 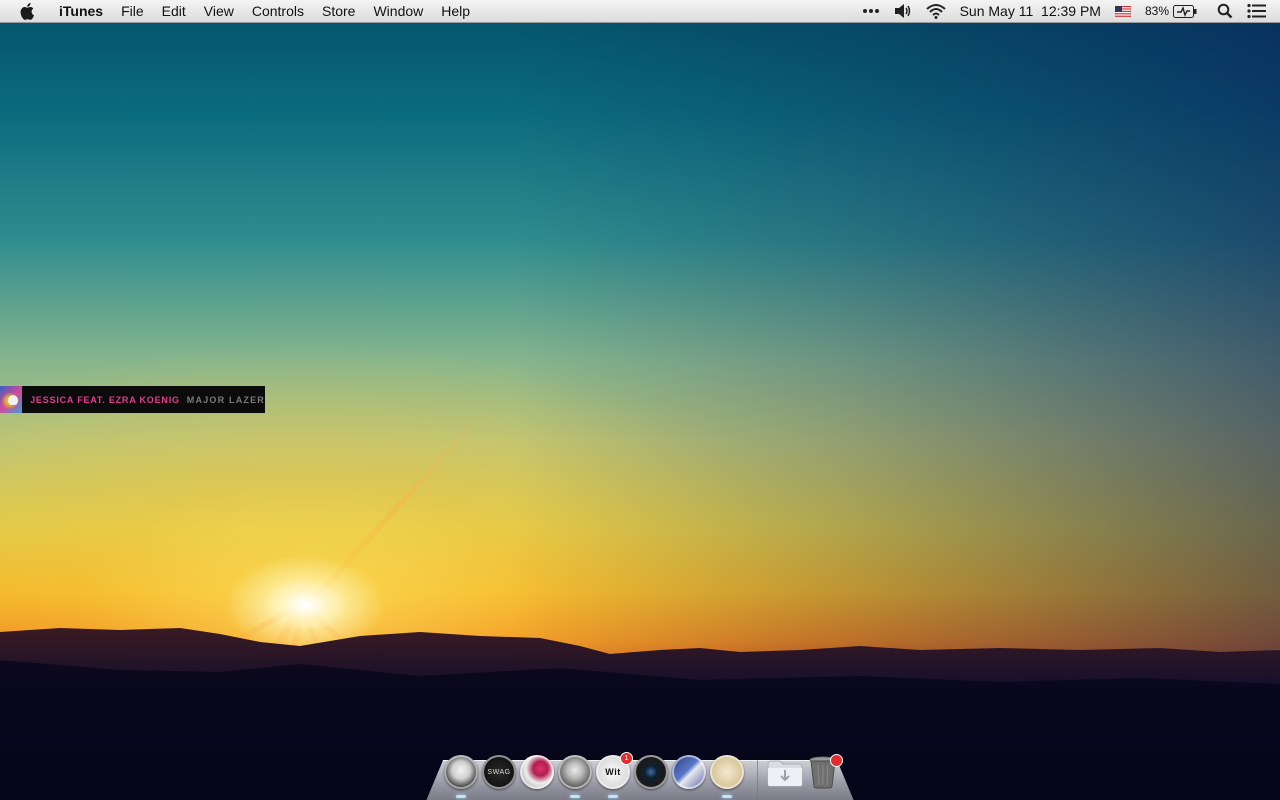 I want to click on battery-status: 83%, so click(x=1171, y=11).